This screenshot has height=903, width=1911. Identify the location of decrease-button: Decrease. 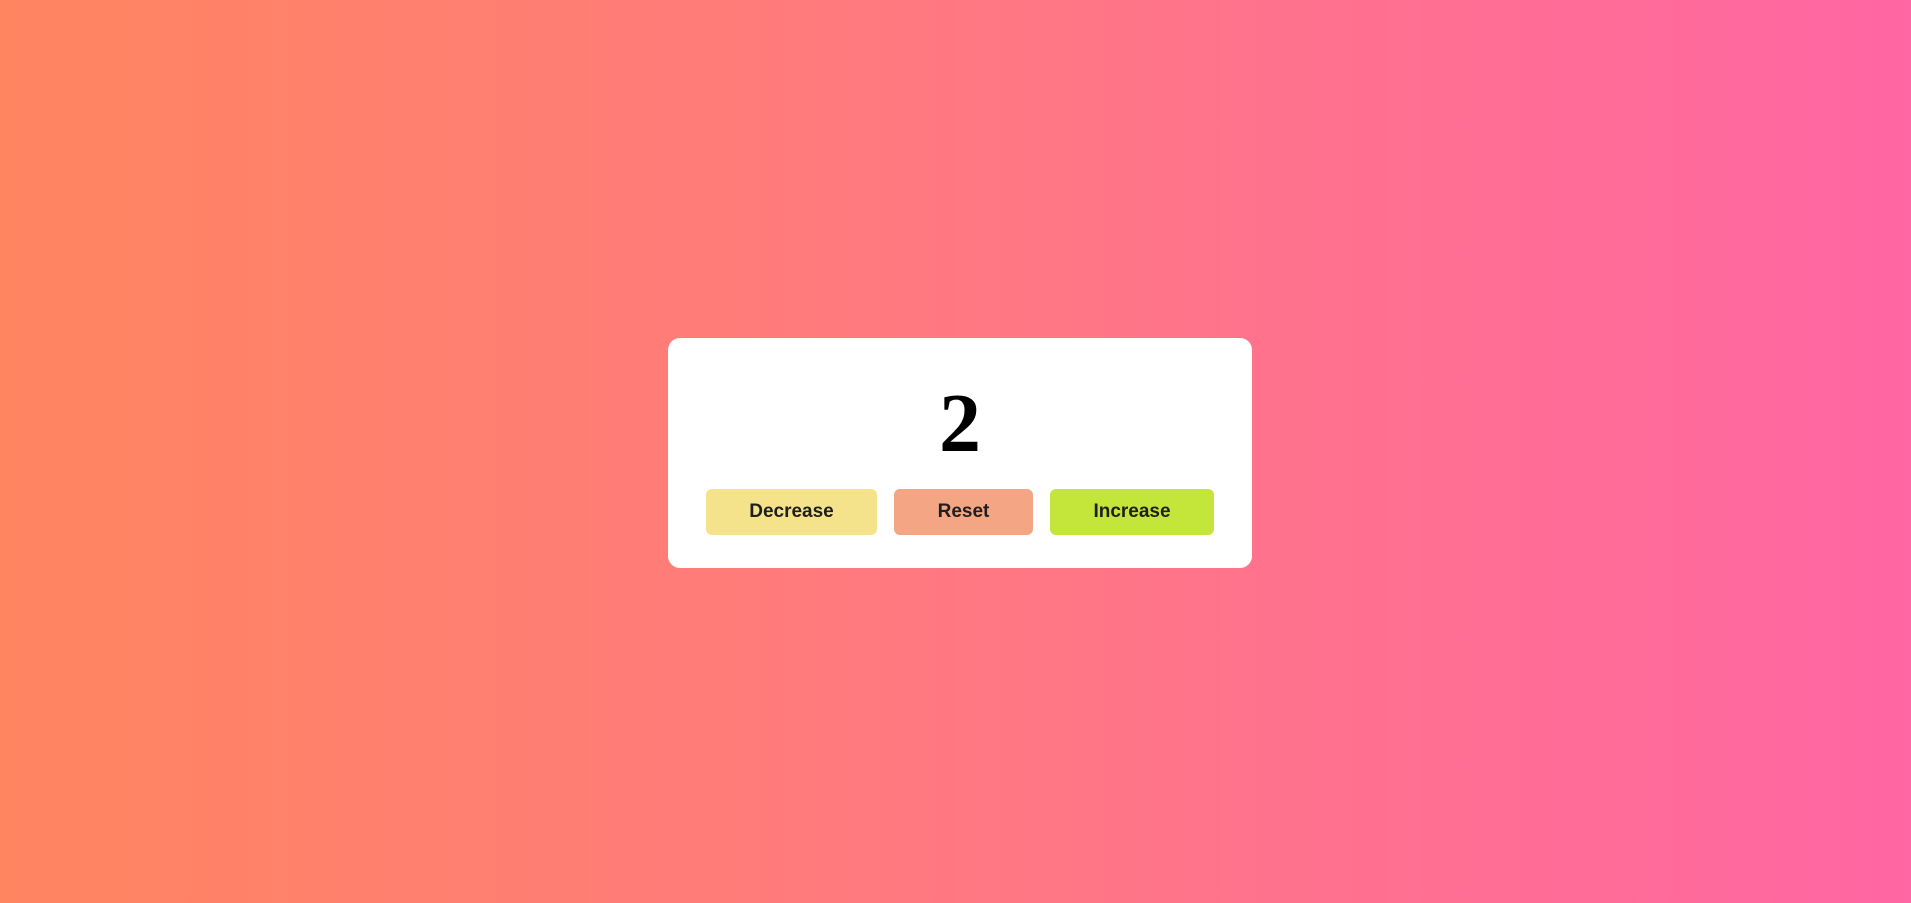
(791, 512).